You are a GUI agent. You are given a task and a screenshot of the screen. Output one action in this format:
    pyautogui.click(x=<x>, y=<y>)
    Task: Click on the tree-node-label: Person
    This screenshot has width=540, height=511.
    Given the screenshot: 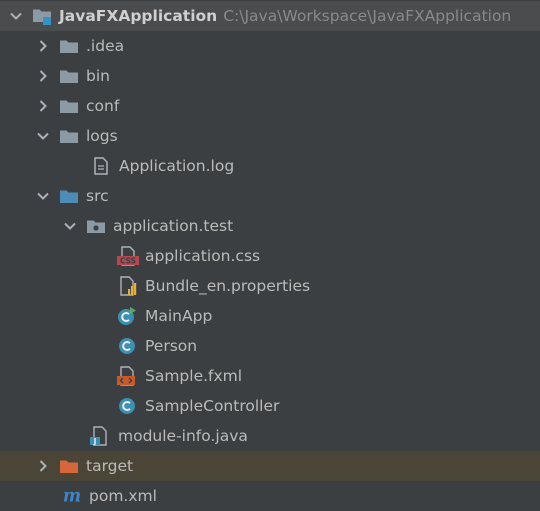 What is the action you would take?
    pyautogui.click(x=171, y=346)
    